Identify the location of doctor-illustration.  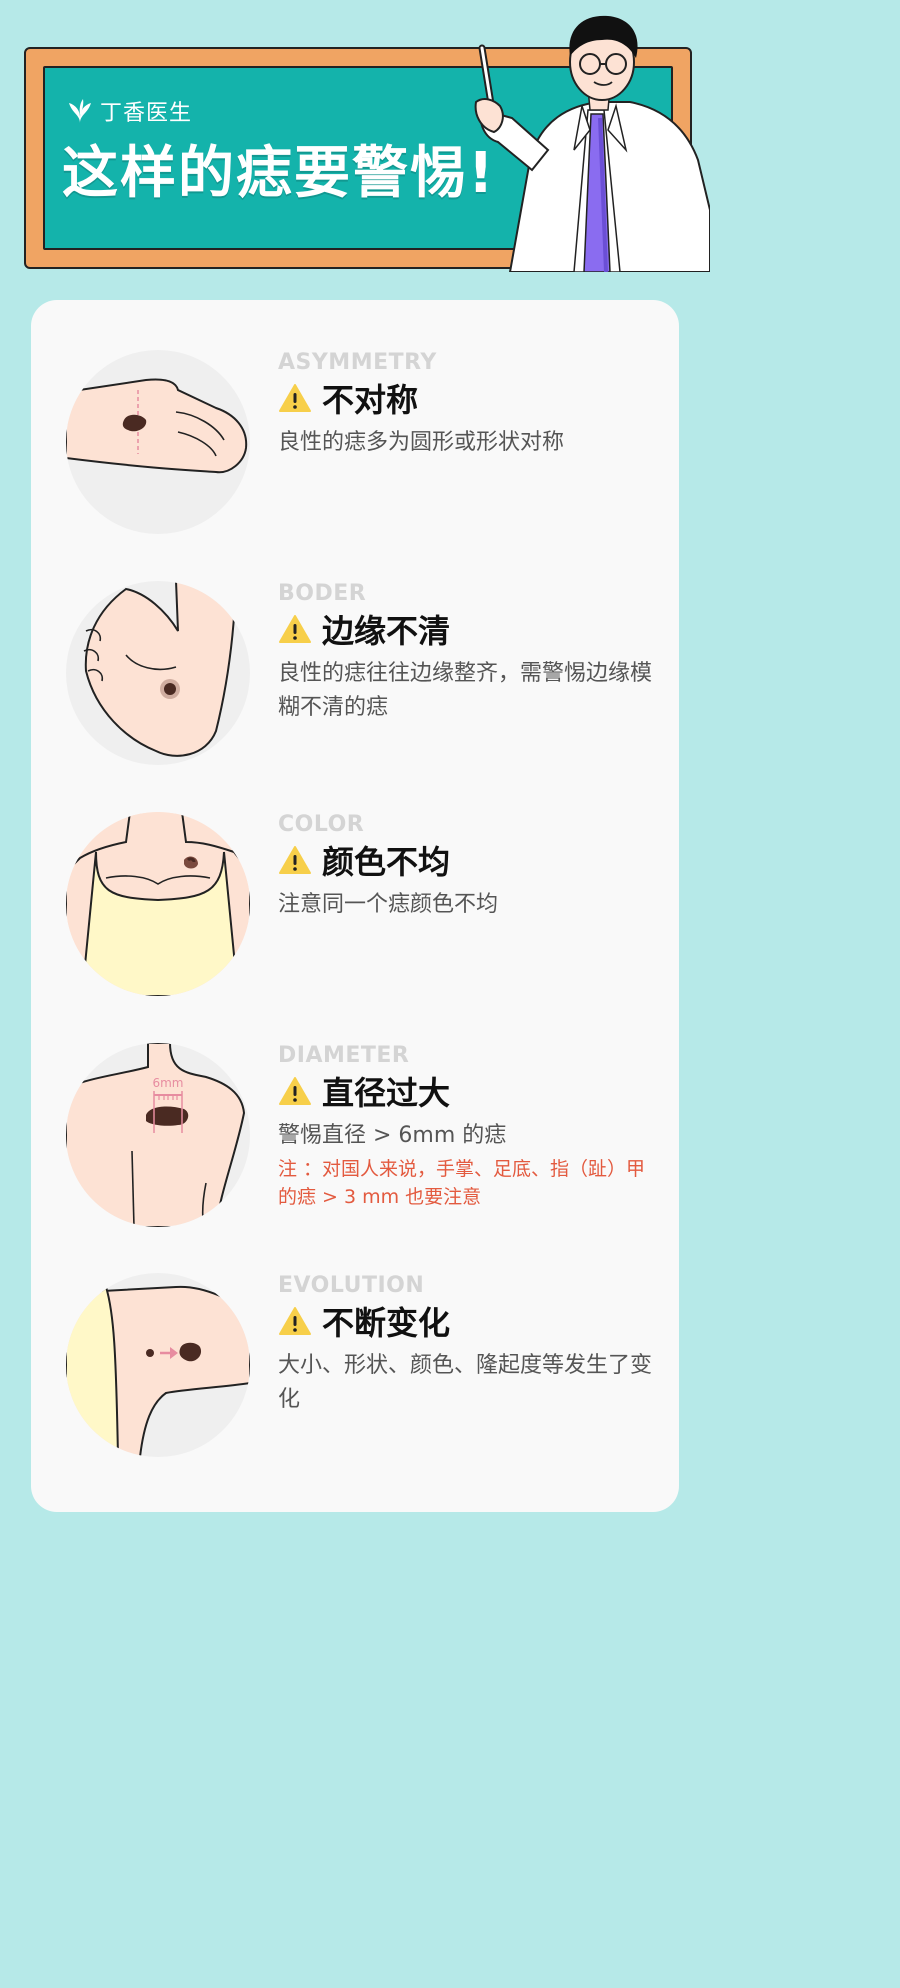
(592, 143).